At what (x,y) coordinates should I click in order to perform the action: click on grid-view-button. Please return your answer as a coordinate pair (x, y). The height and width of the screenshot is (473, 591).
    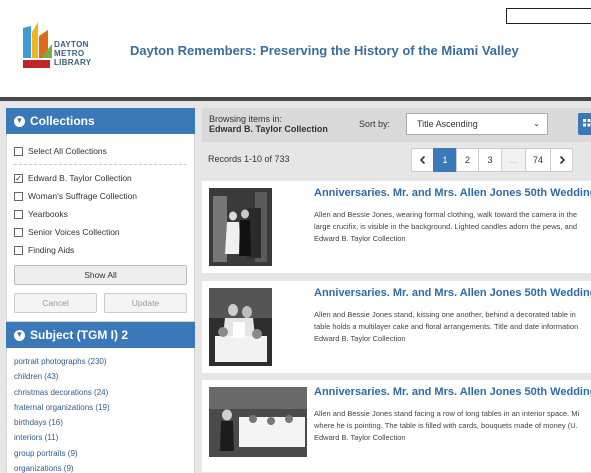
    Looking at the image, I should click on (584, 124).